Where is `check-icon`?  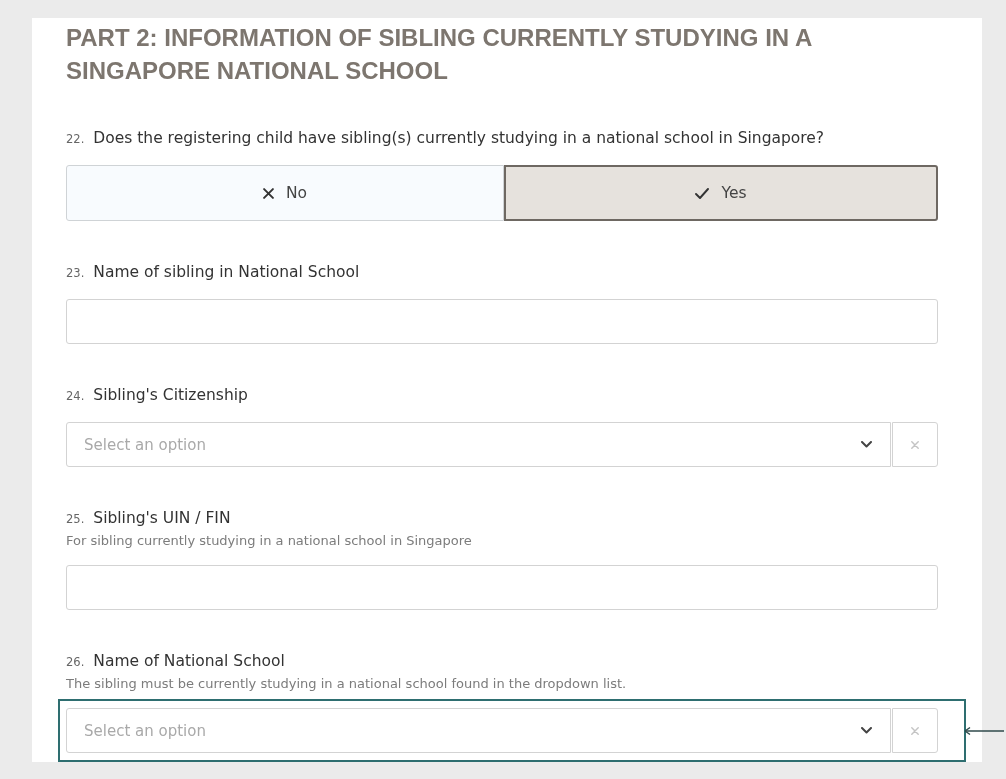 check-icon is located at coordinates (702, 193).